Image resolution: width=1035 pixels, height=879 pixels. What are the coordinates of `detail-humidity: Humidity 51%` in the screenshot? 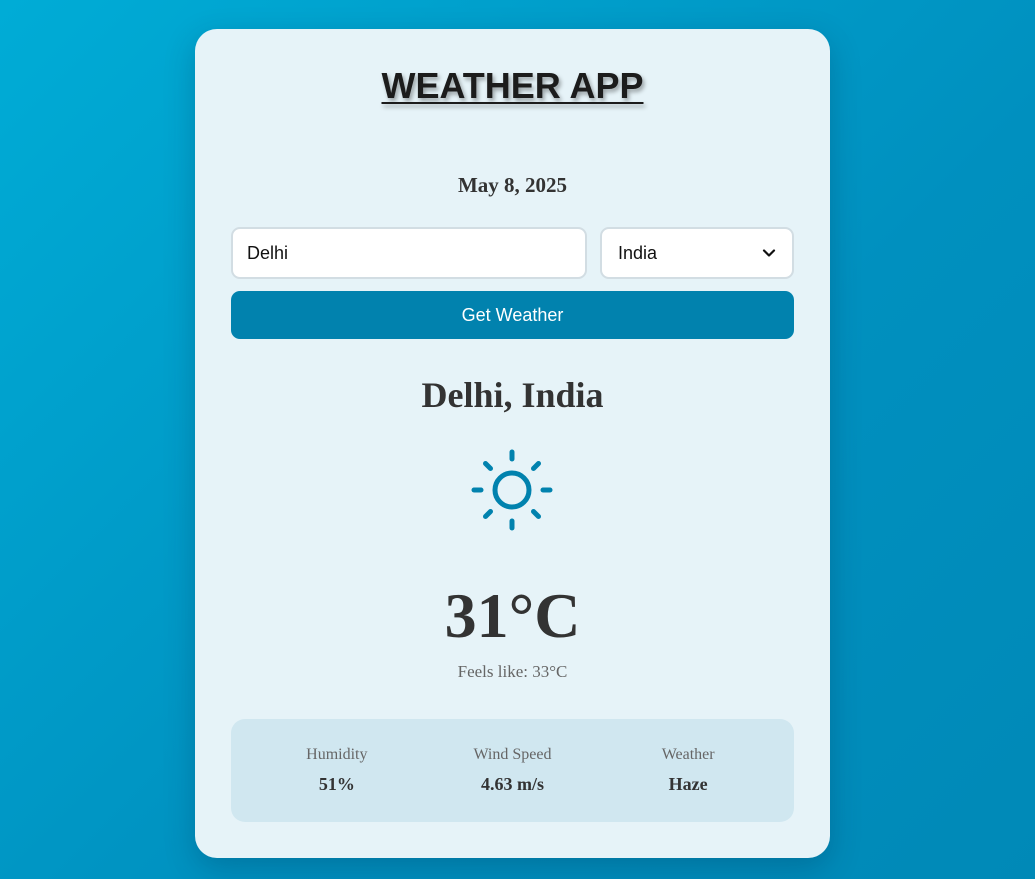 It's located at (337, 770).